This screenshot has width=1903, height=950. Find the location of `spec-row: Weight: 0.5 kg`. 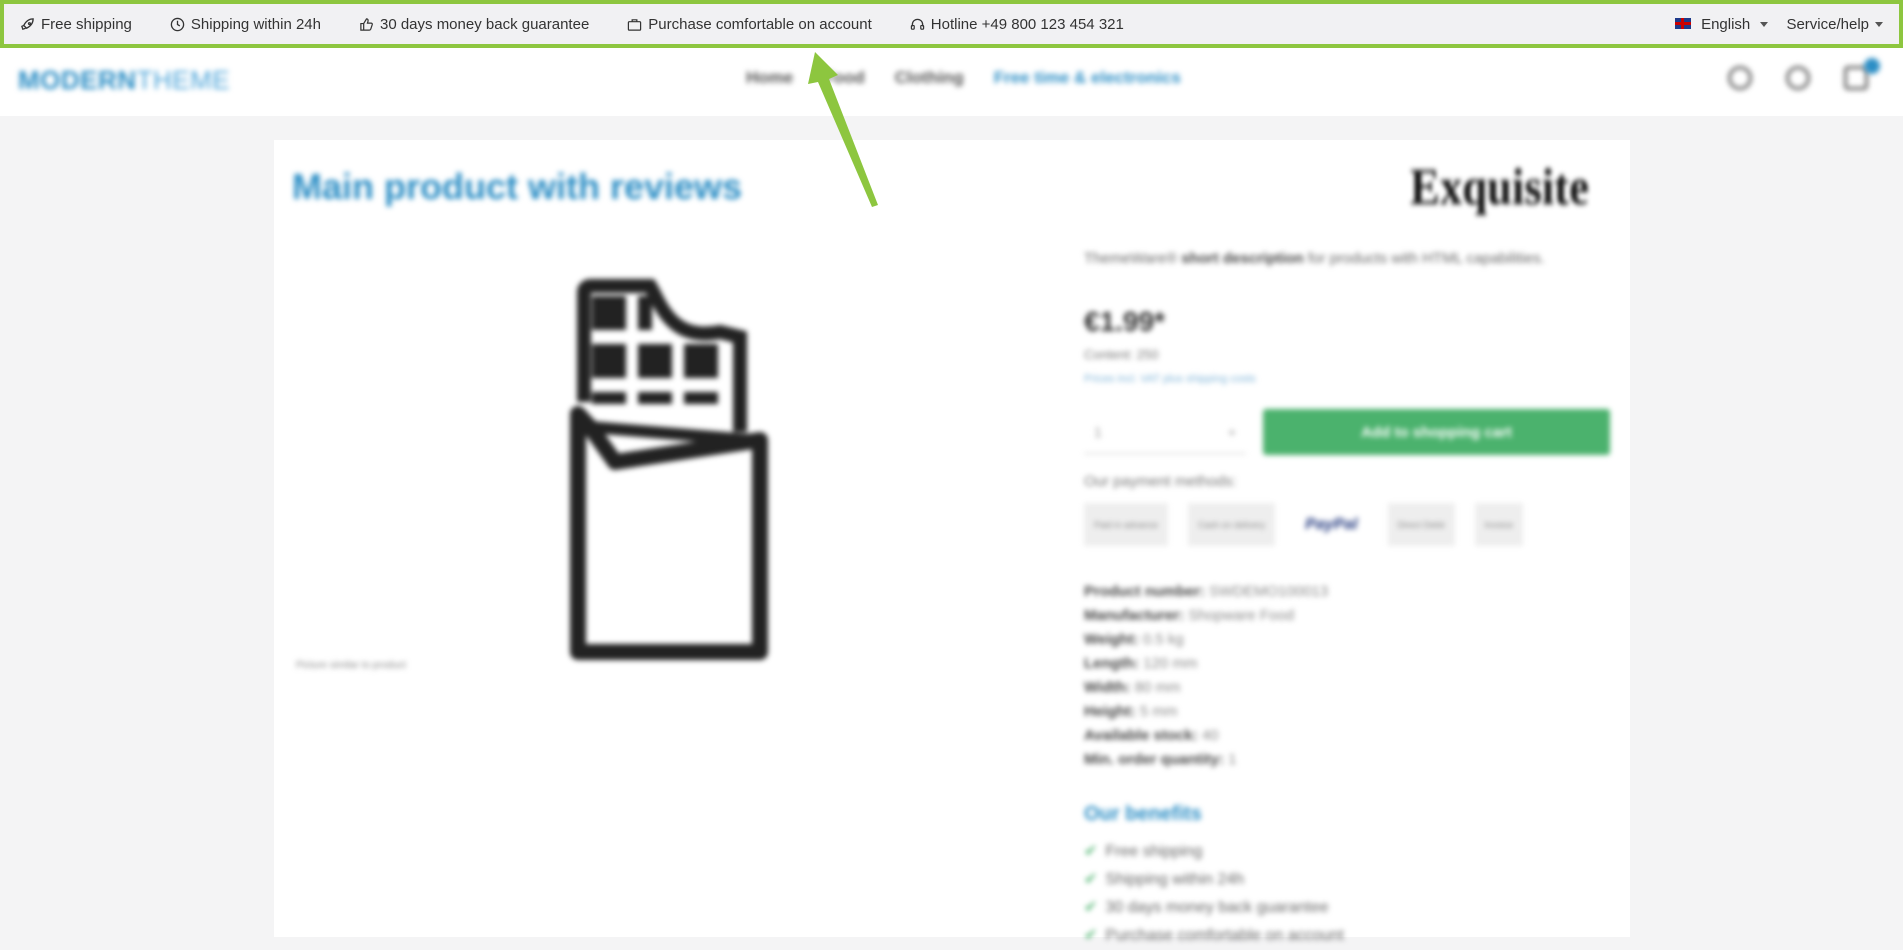

spec-row: Weight: 0.5 kg is located at coordinates (1206, 640).